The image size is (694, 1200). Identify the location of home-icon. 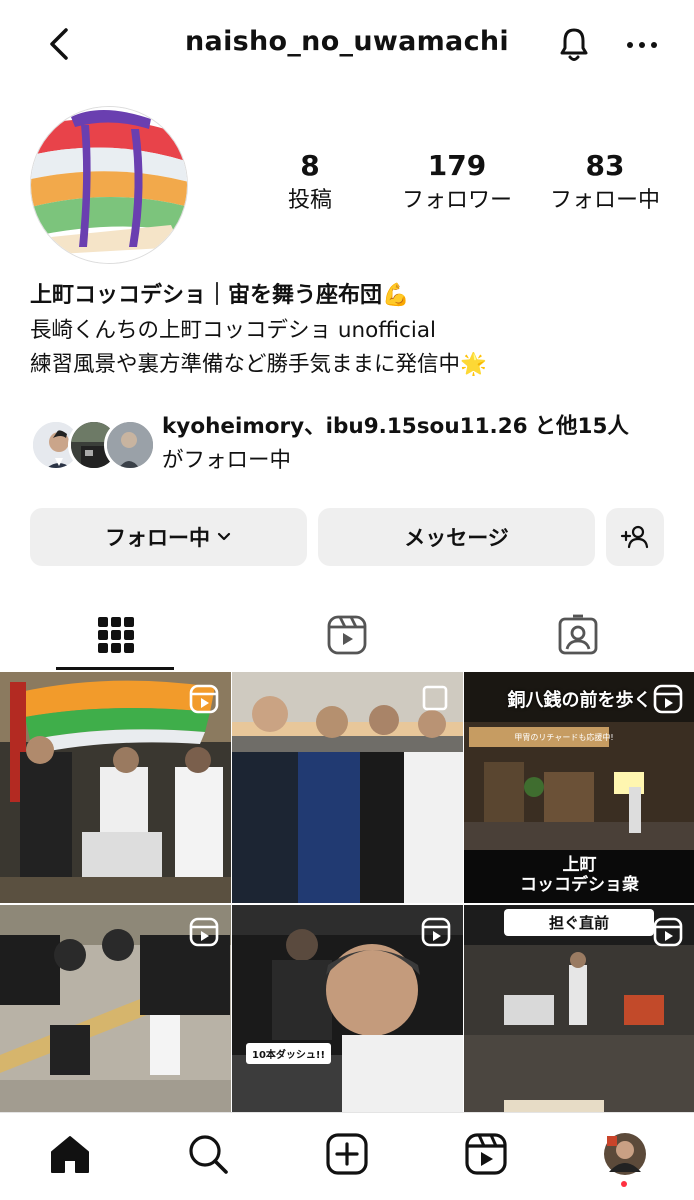
(70, 1154).